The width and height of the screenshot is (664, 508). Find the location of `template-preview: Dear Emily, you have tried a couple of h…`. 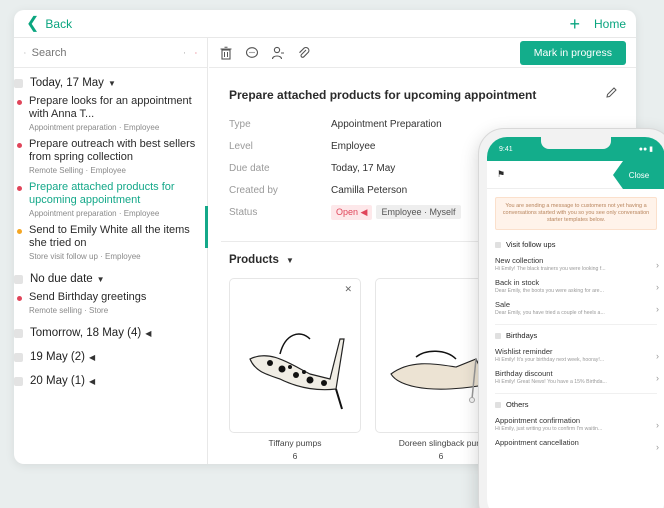

template-preview: Dear Emily, you have tried a couple of h… is located at coordinates (550, 313).